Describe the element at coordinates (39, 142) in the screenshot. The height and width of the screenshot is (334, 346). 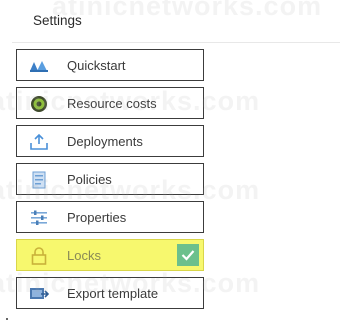
I see `deployments-icon` at that location.